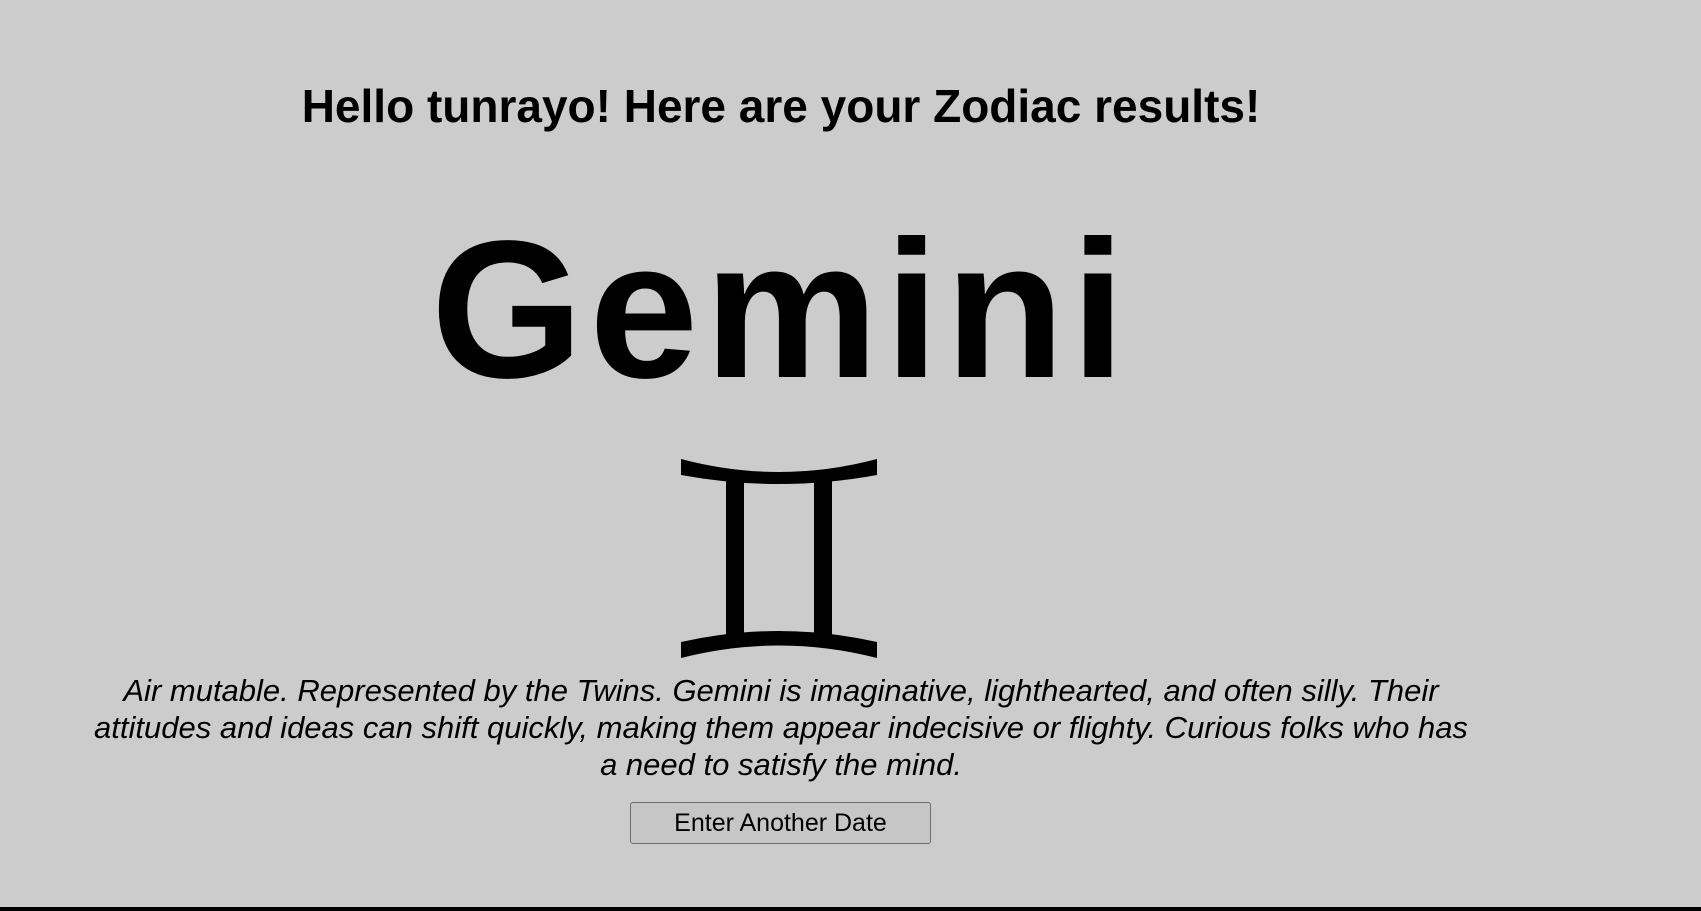 The width and height of the screenshot is (1701, 911). Describe the element at coordinates (850, 909) in the screenshot. I see `bottom-divider` at that location.